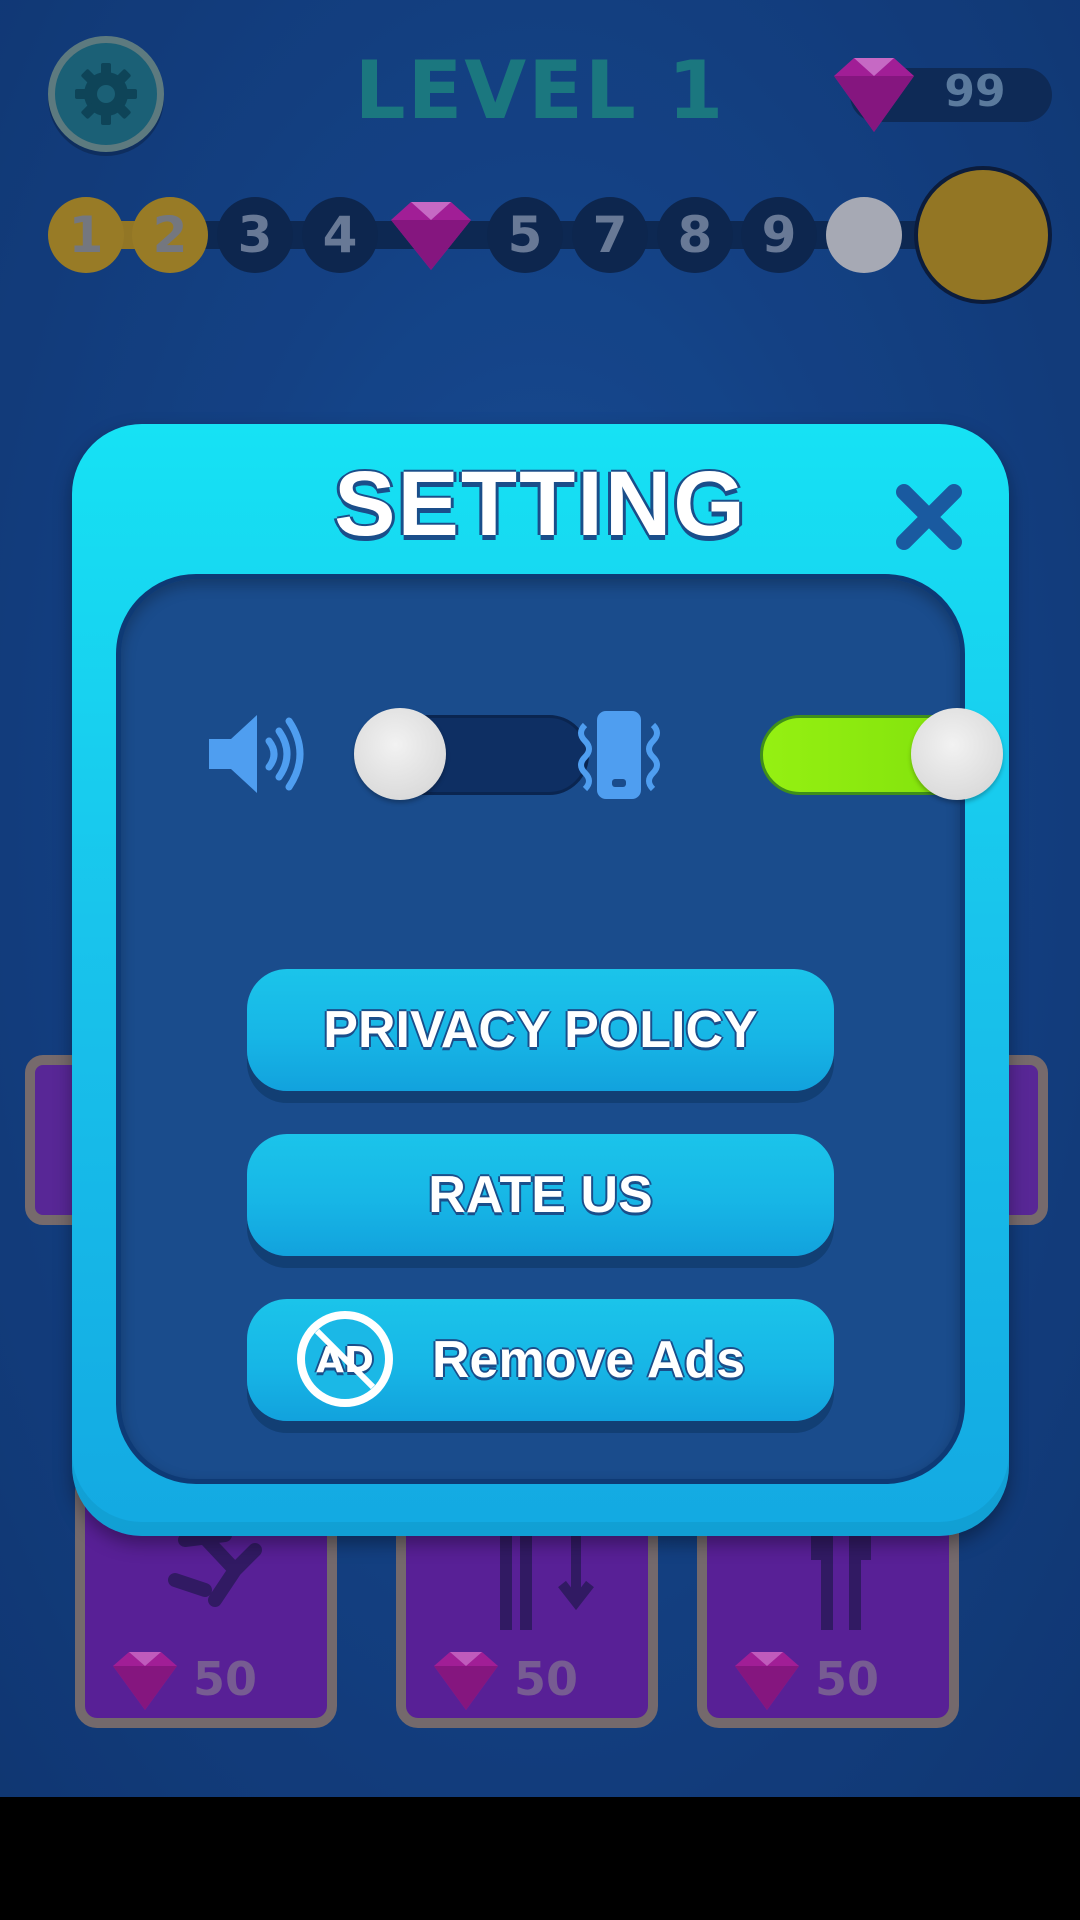 The image size is (1080, 1920). What do you see at coordinates (881, 754) in the screenshot?
I see `vibration-toggle` at bounding box center [881, 754].